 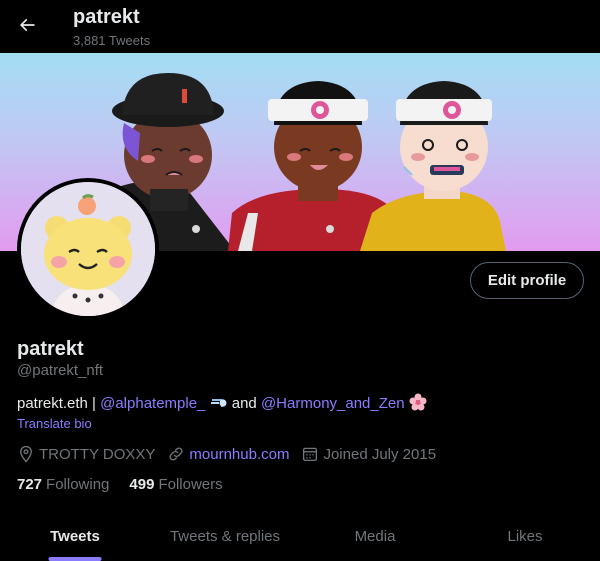 What do you see at coordinates (433, 166) in the screenshot?
I see `banner-character-right` at bounding box center [433, 166].